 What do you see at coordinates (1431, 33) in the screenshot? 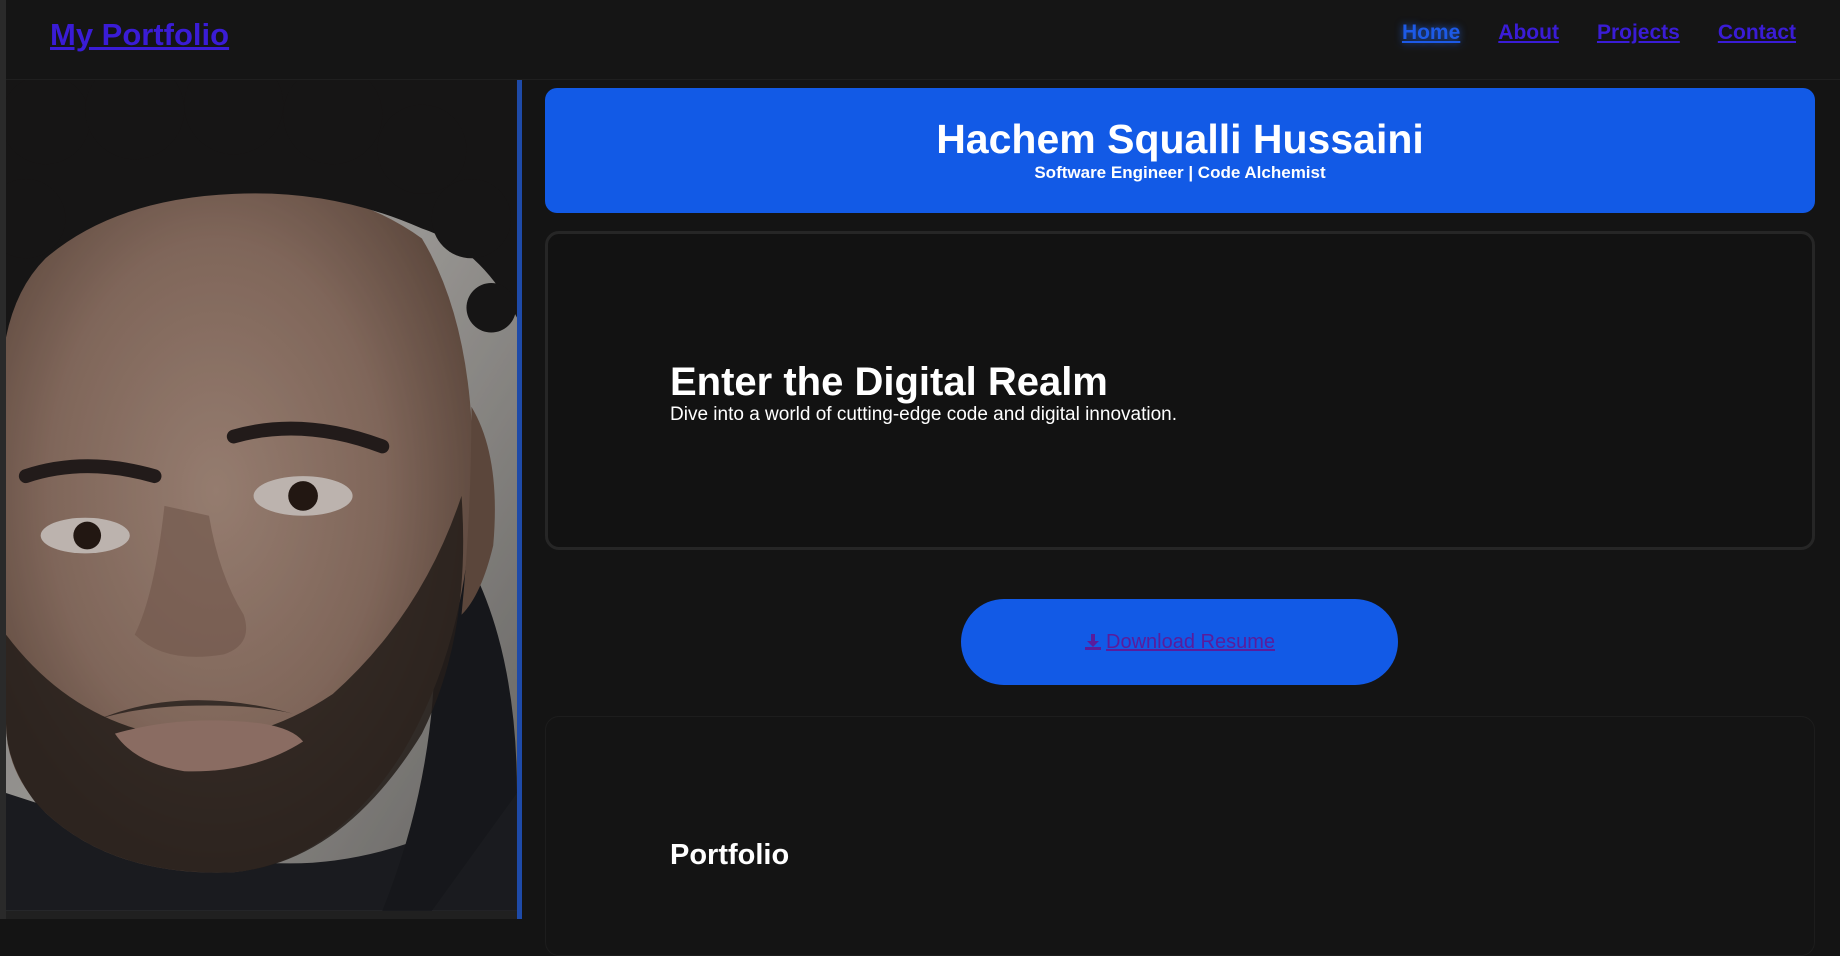
I see `nav-link-home: Home` at bounding box center [1431, 33].